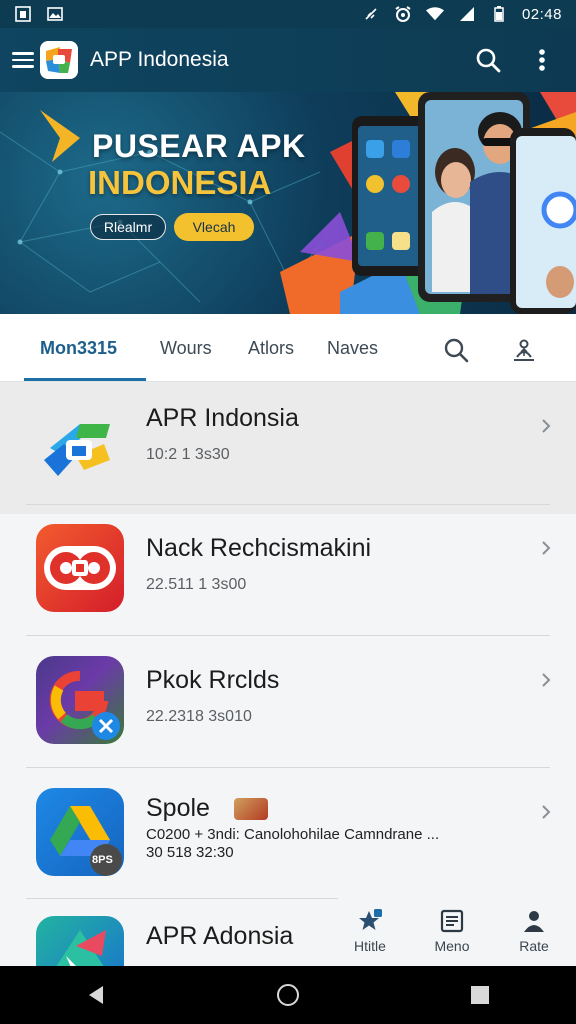 Image resolution: width=576 pixels, height=1024 pixels. Describe the element at coordinates (180, 182) in the screenshot. I see `banner-subtitle: INDONESIA` at that location.